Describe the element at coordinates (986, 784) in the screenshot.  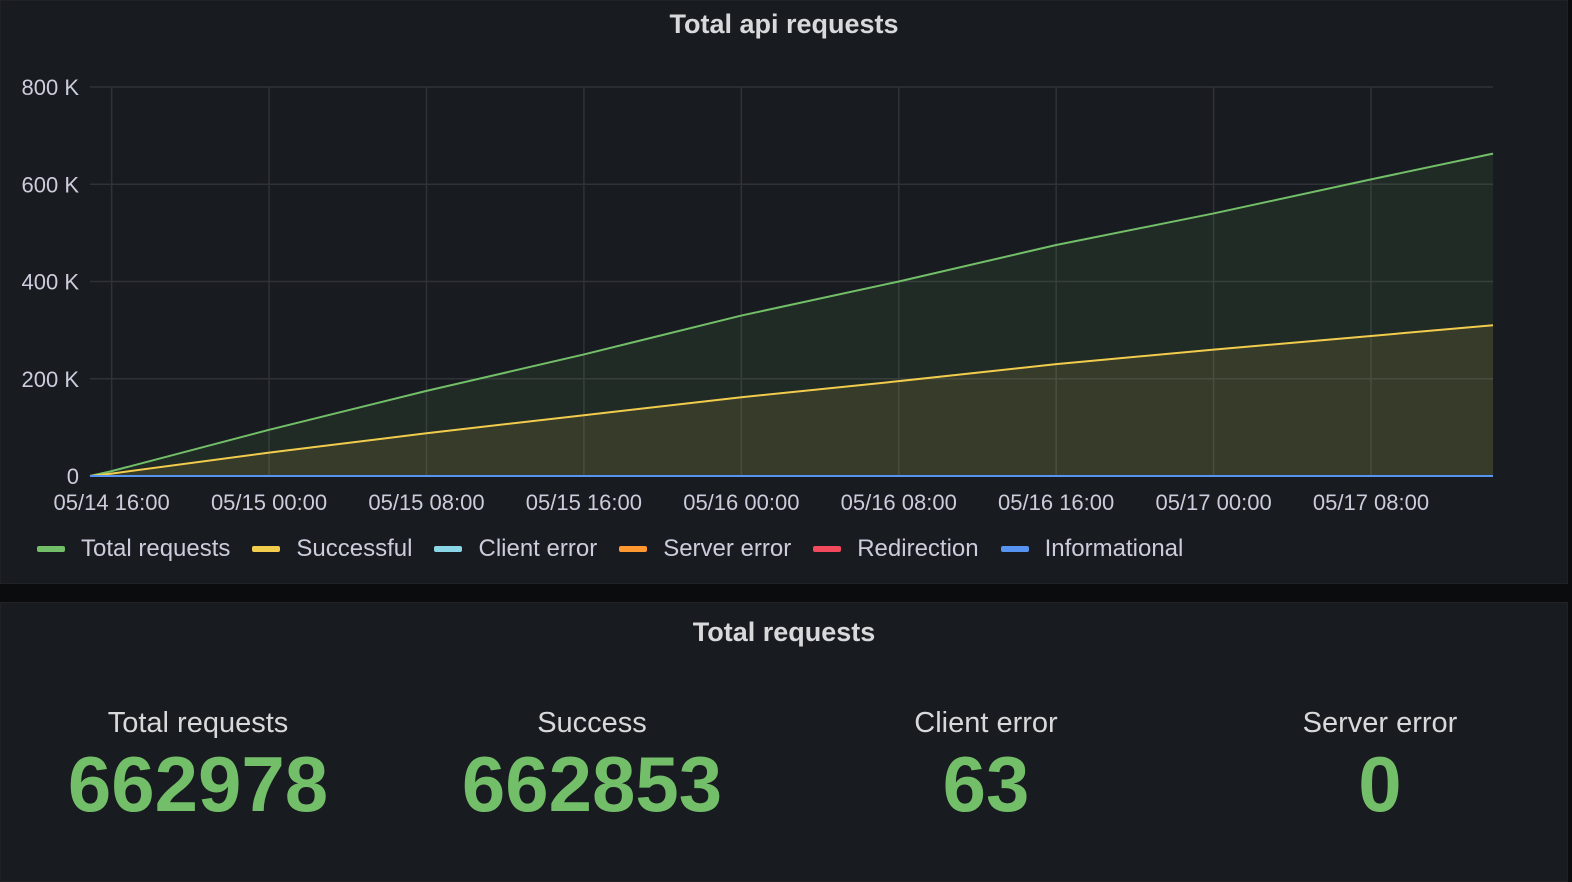
I see `stat-value: 63` at that location.